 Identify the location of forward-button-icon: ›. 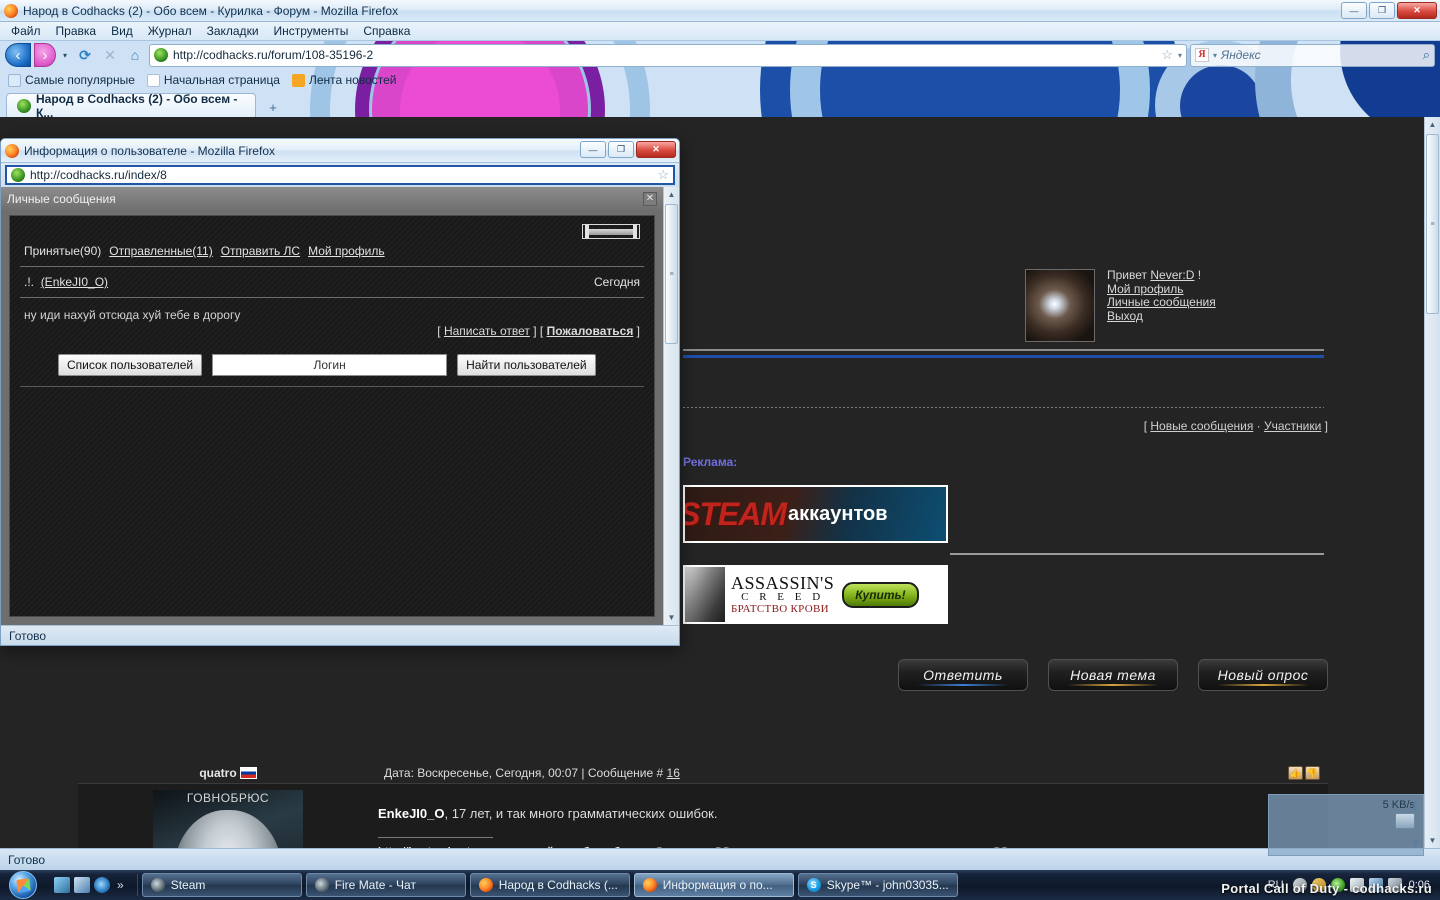
(45, 55).